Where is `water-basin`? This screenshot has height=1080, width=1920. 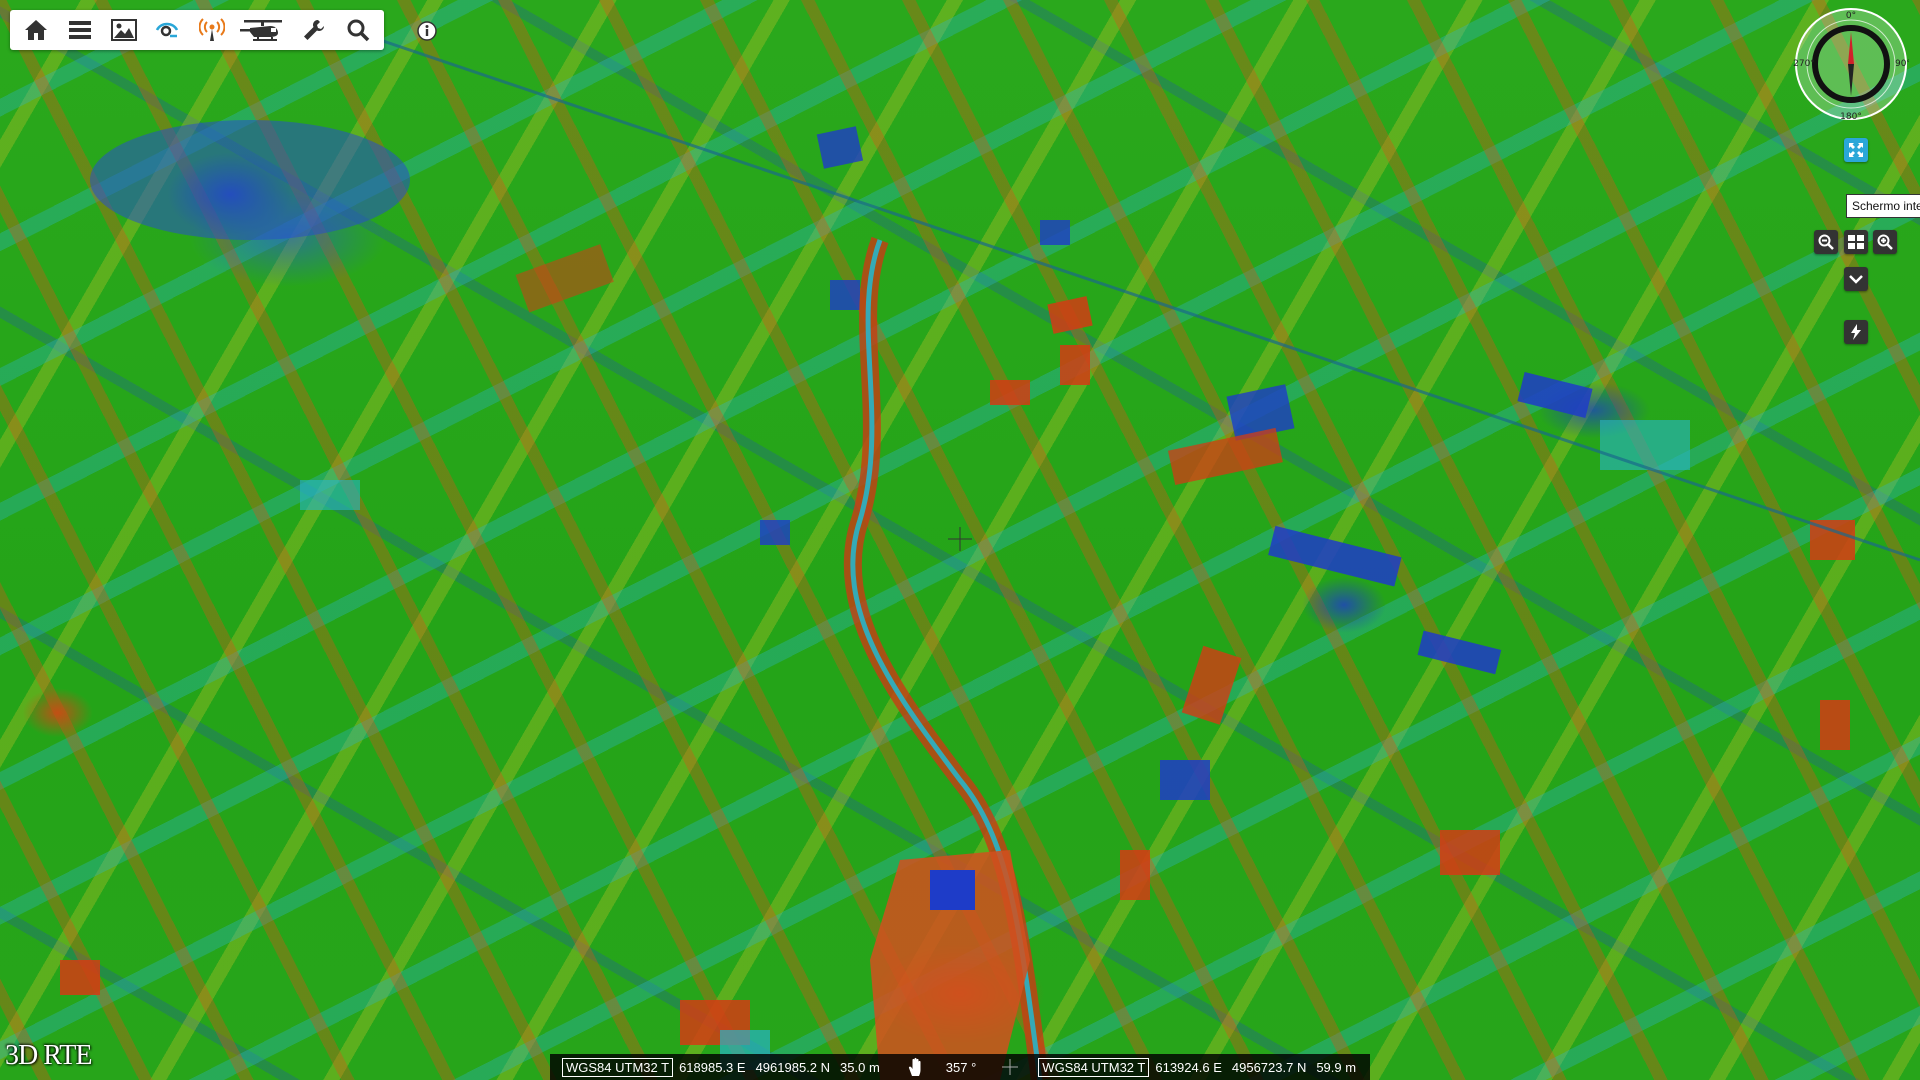
water-basin is located at coordinates (952, 890).